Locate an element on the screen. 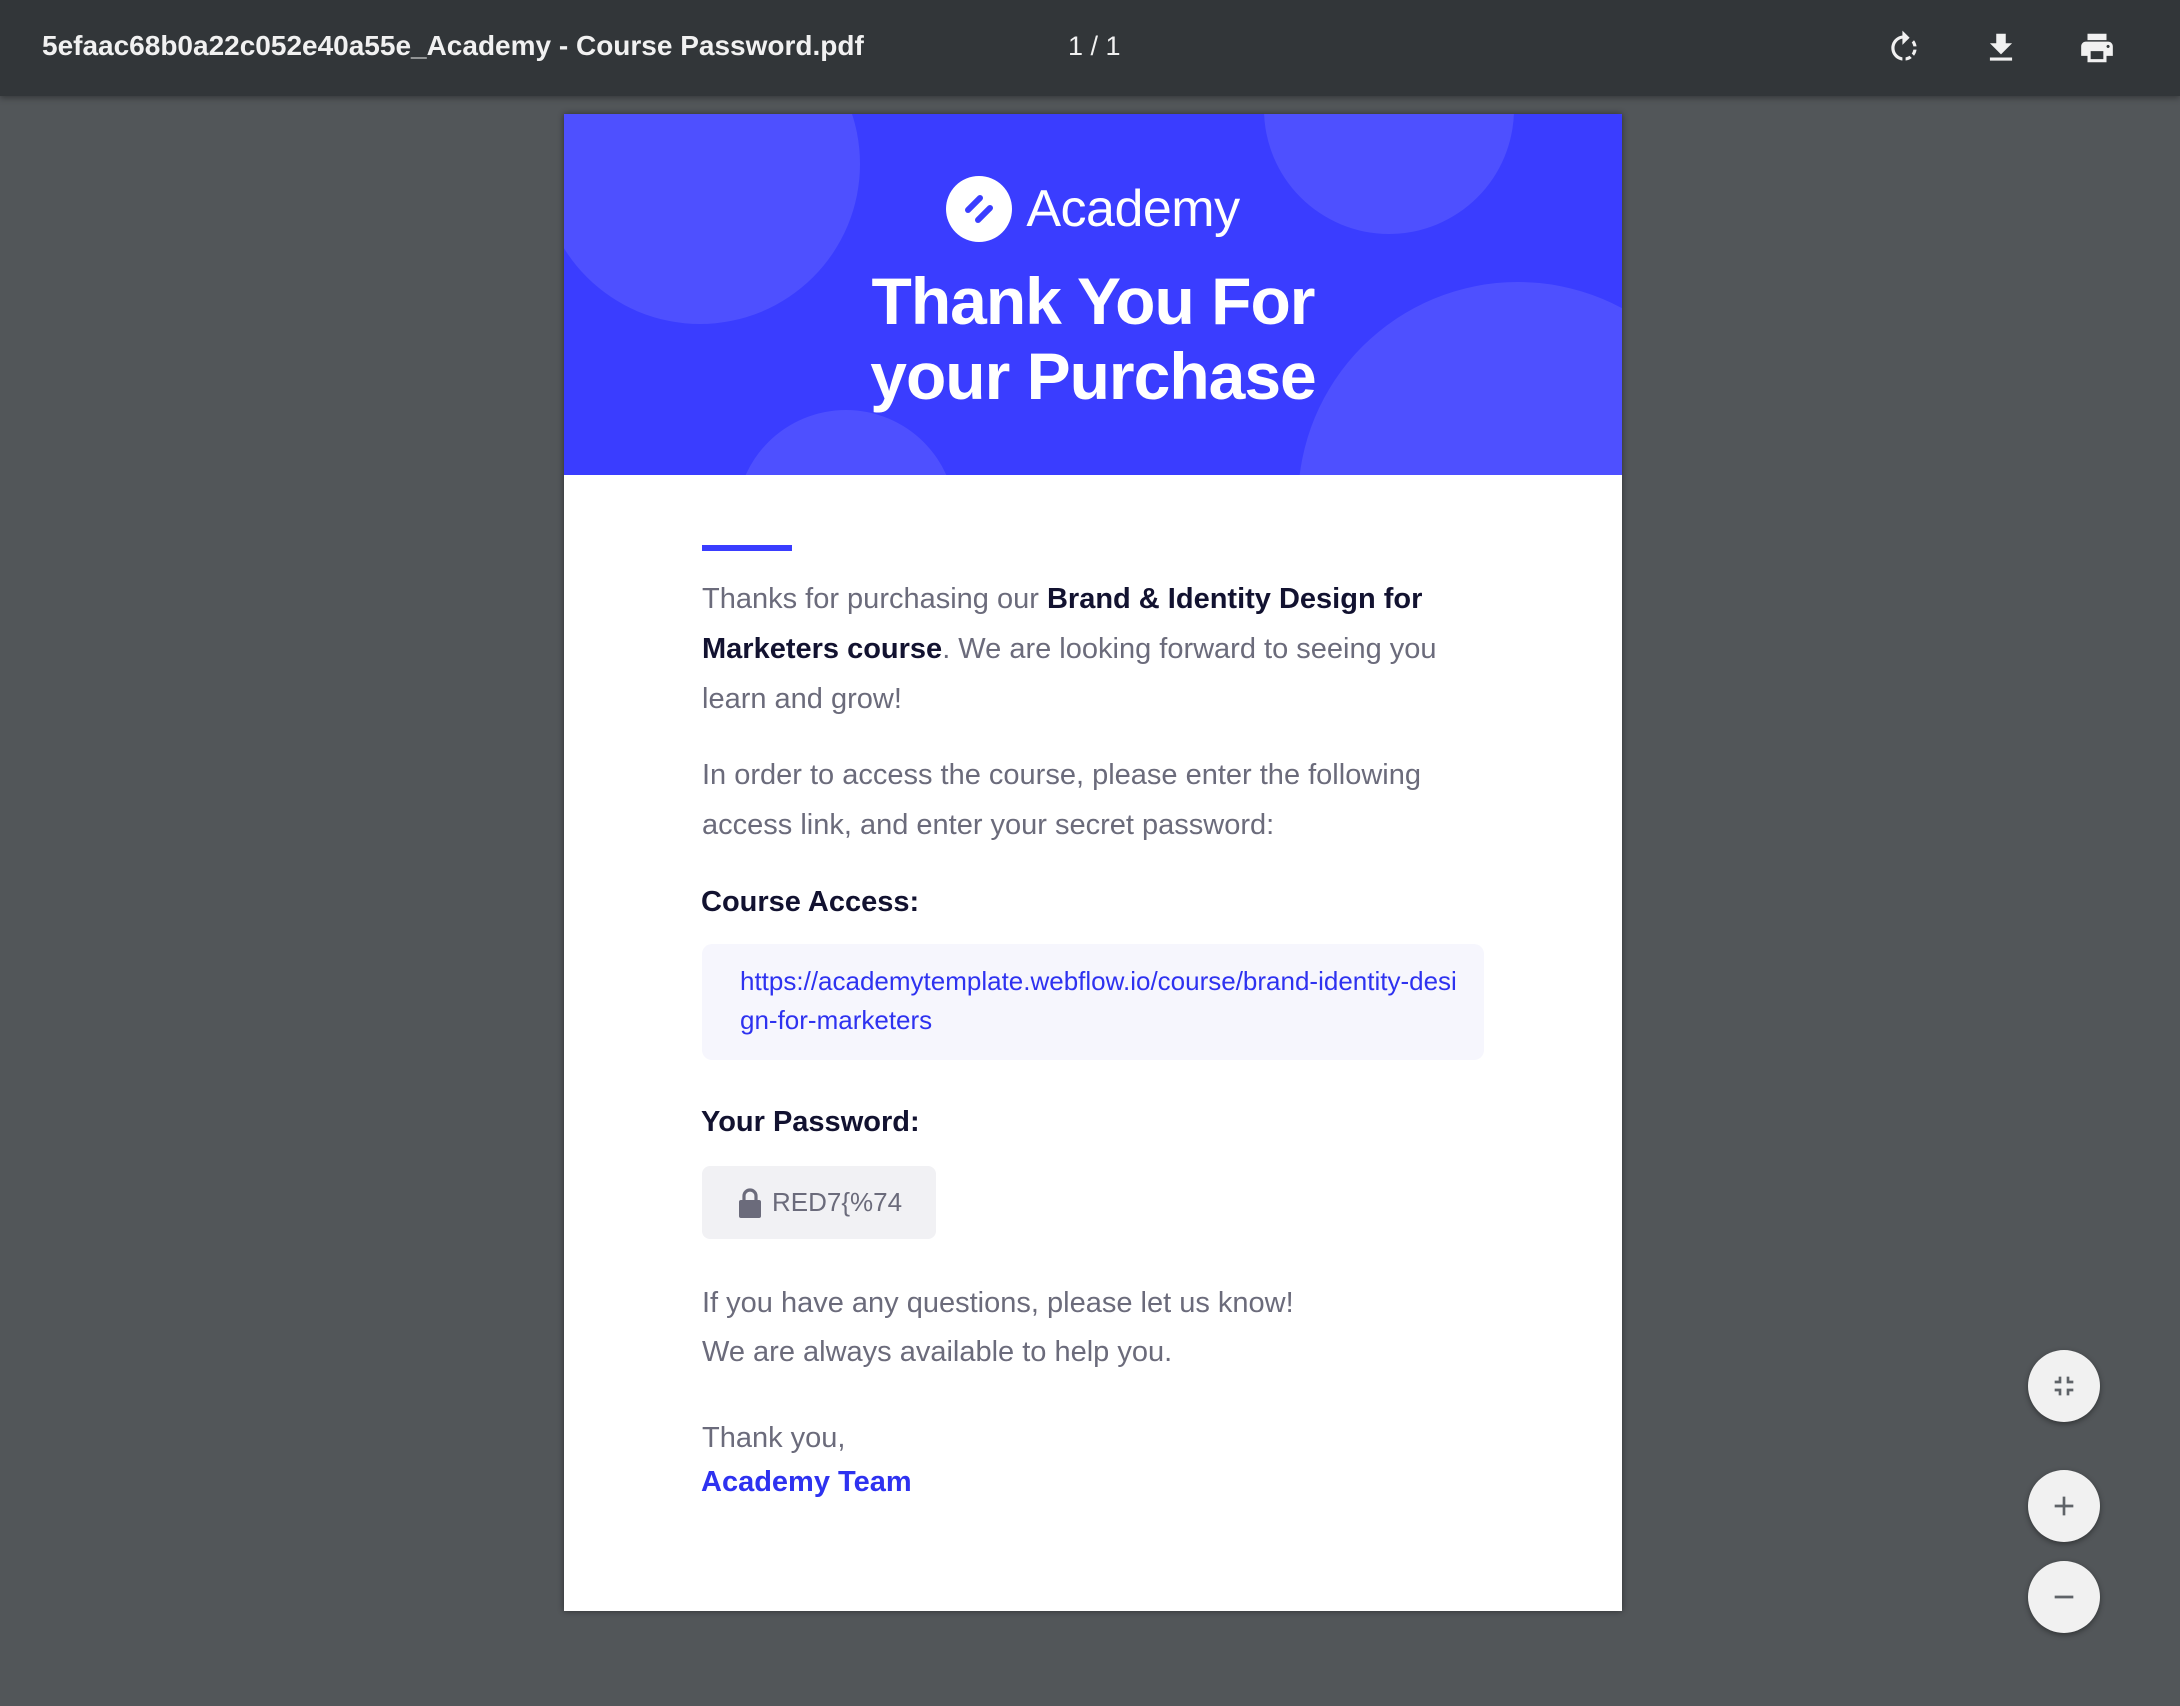  brand-name: Academy is located at coordinates (1133, 209).